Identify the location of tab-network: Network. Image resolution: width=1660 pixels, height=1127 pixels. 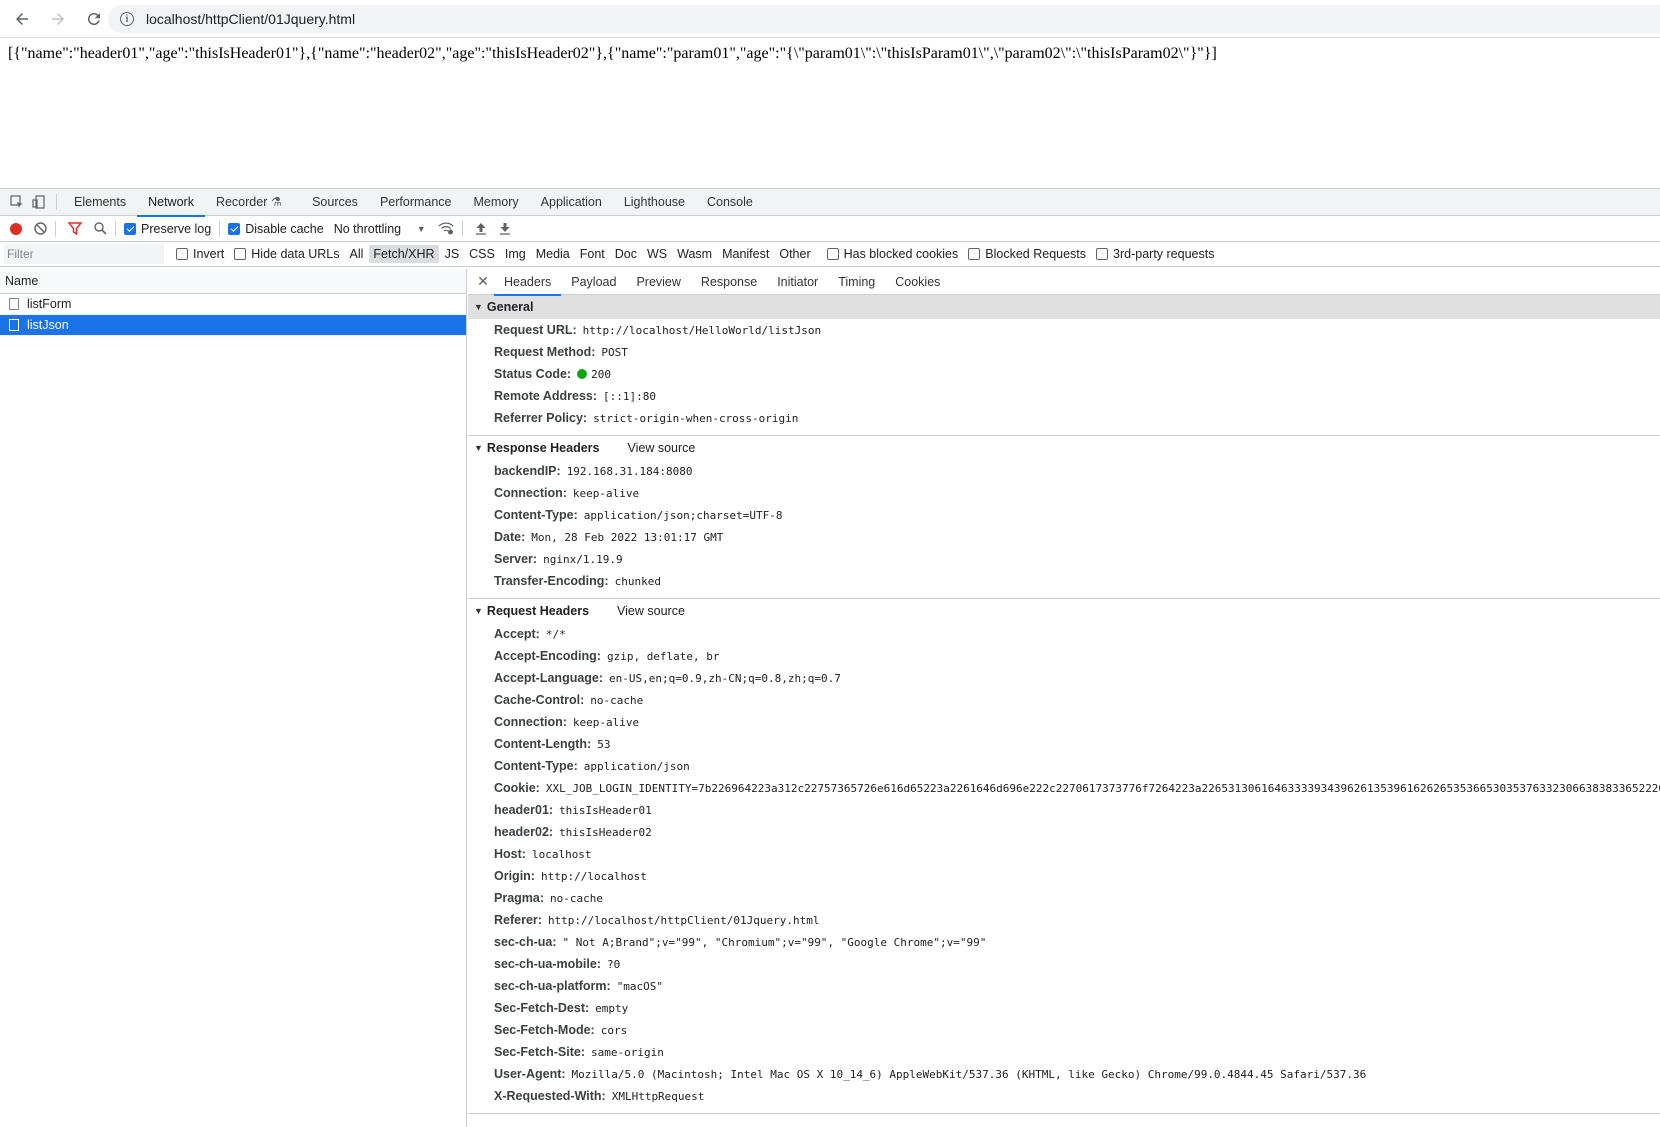
(171, 203).